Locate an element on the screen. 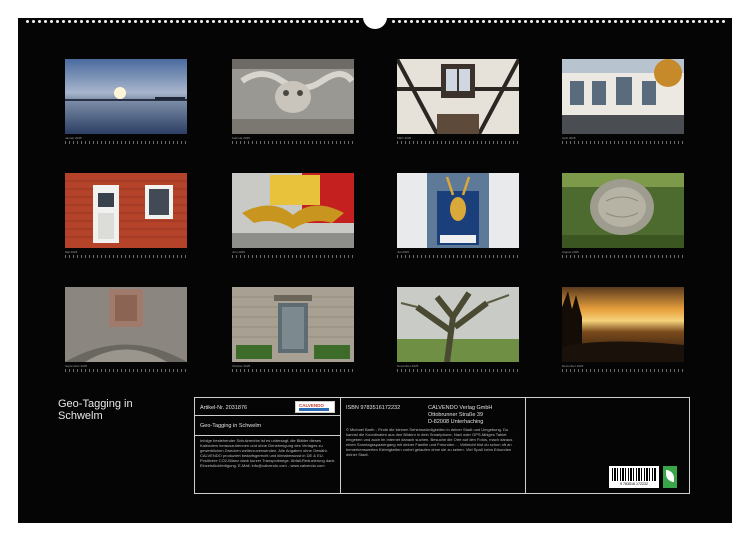 This screenshot has height=540, width=750. month-caption-10: Oktober 2025 is located at coordinates (241, 366).